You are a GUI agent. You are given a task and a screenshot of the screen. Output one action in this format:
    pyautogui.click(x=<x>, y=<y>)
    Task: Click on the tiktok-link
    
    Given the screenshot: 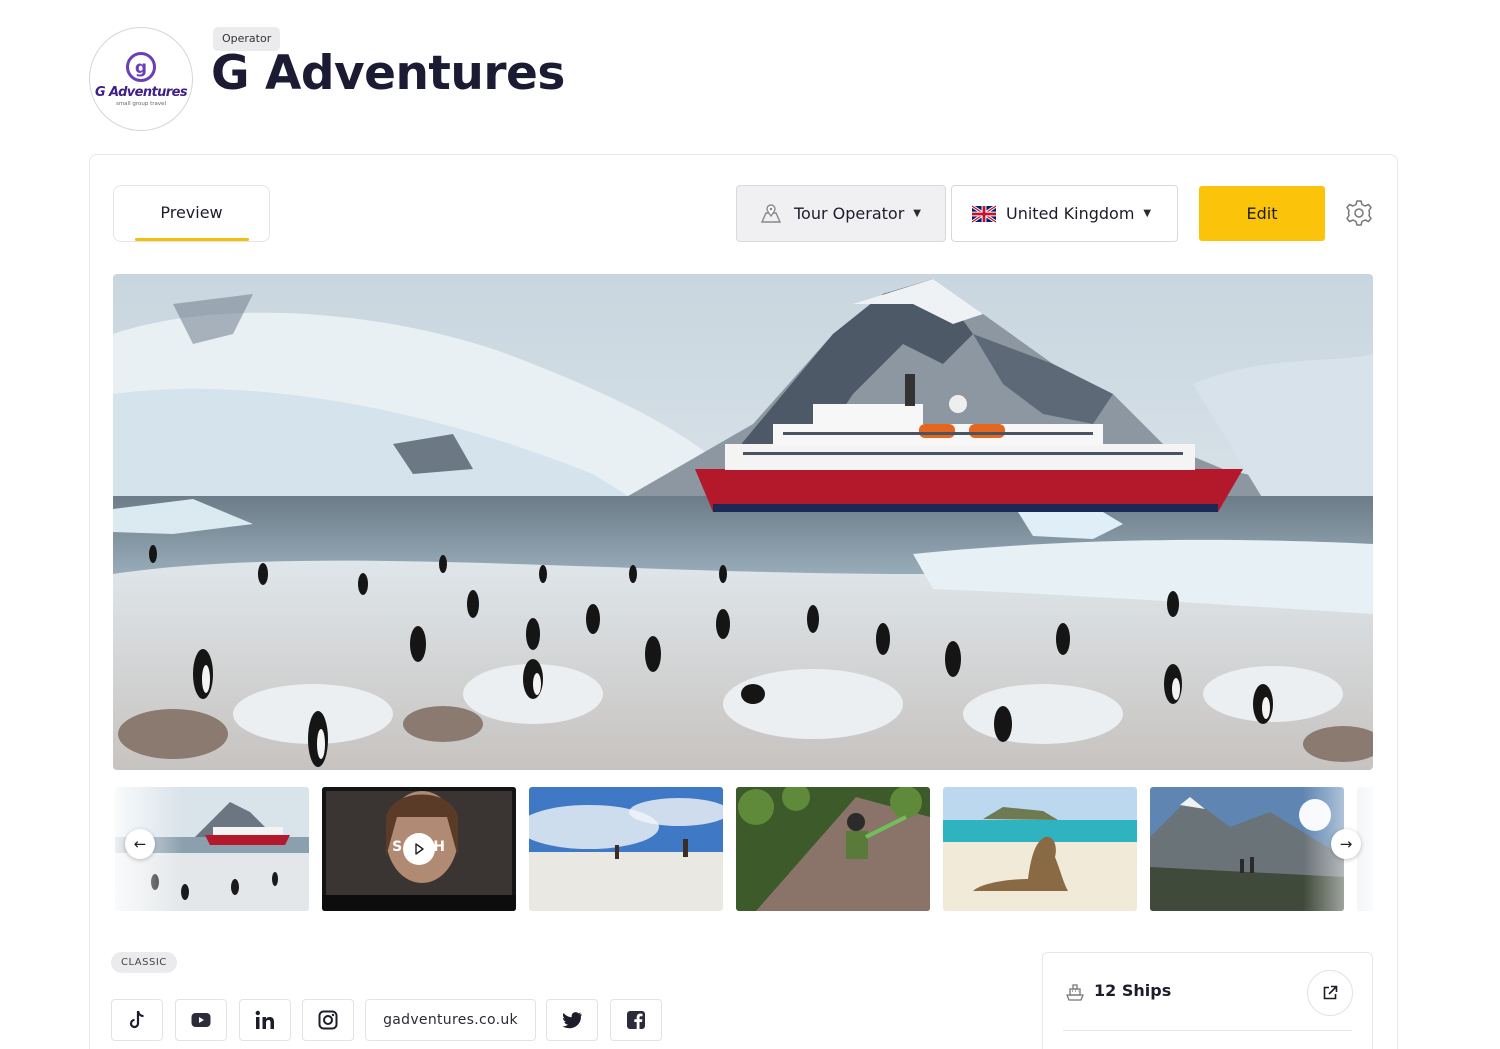 What is the action you would take?
    pyautogui.click(x=137, y=1020)
    